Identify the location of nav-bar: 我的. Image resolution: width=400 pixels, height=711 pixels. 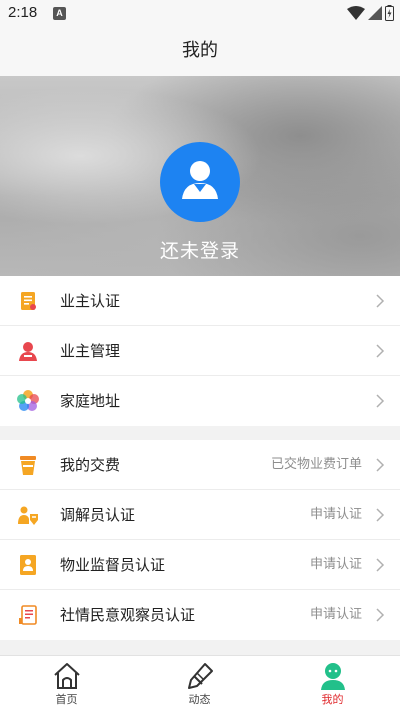
(200, 51).